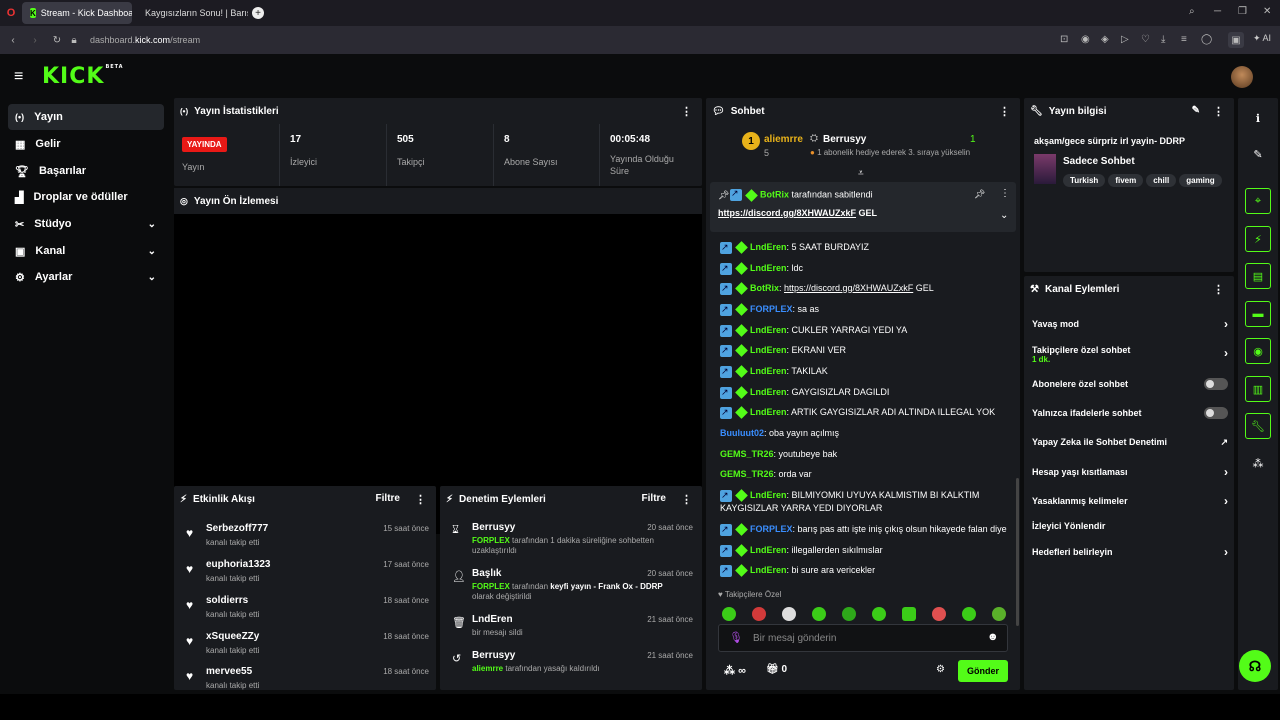 The width and height of the screenshot is (1280, 720). What do you see at coordinates (1242, 77) in the screenshot?
I see `avatar` at bounding box center [1242, 77].